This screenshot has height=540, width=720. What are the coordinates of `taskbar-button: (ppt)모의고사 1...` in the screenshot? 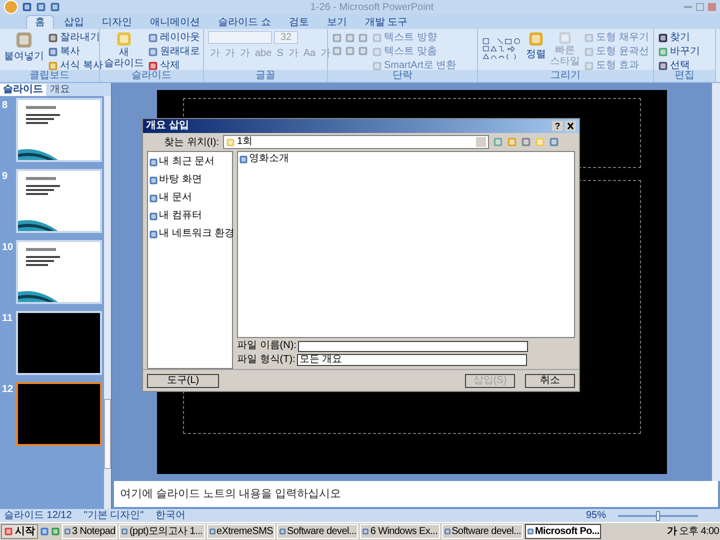 It's located at (161, 531).